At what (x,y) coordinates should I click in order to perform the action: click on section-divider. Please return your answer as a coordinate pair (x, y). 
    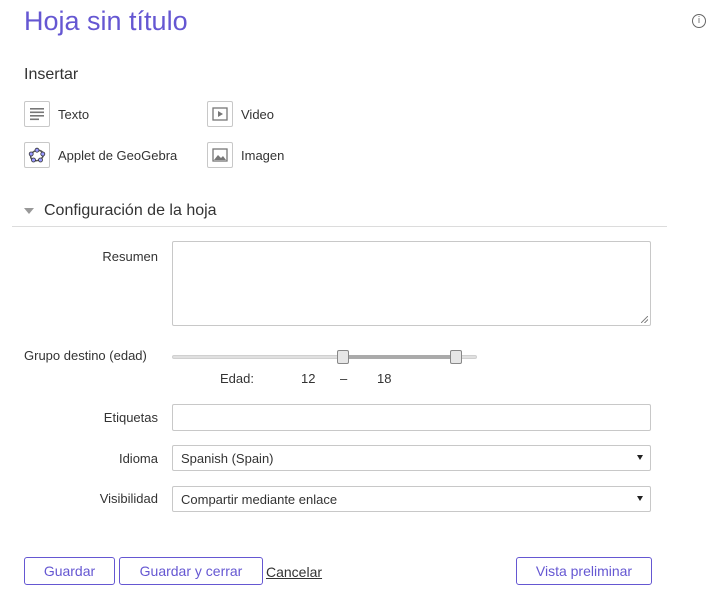
    Looking at the image, I should click on (339, 226).